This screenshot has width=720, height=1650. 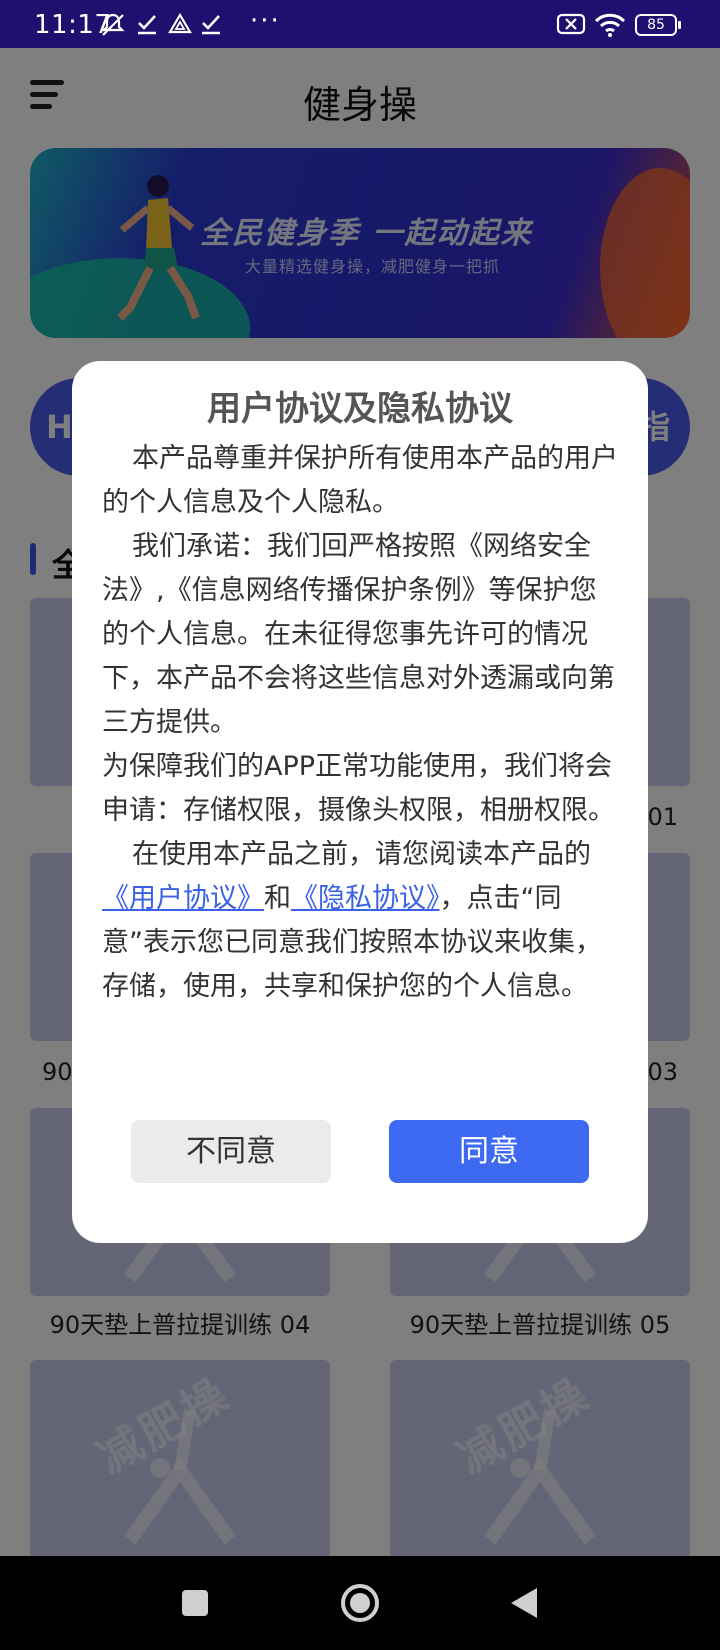 I want to click on recents-square-icon, so click(x=195, y=1603).